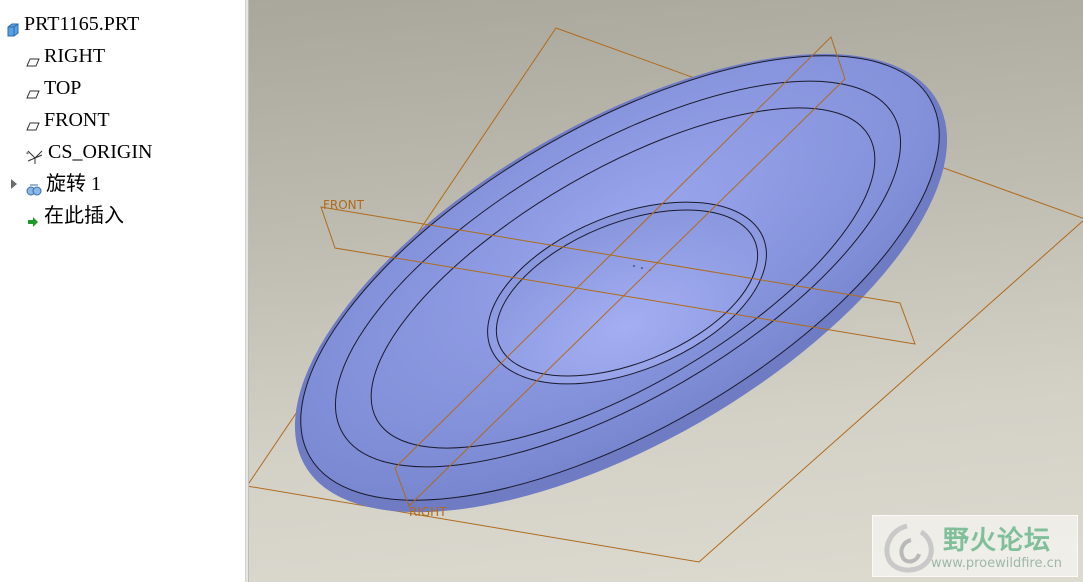  Describe the element at coordinates (14, 184) in the screenshot. I see `expand-arrow-icon` at that location.